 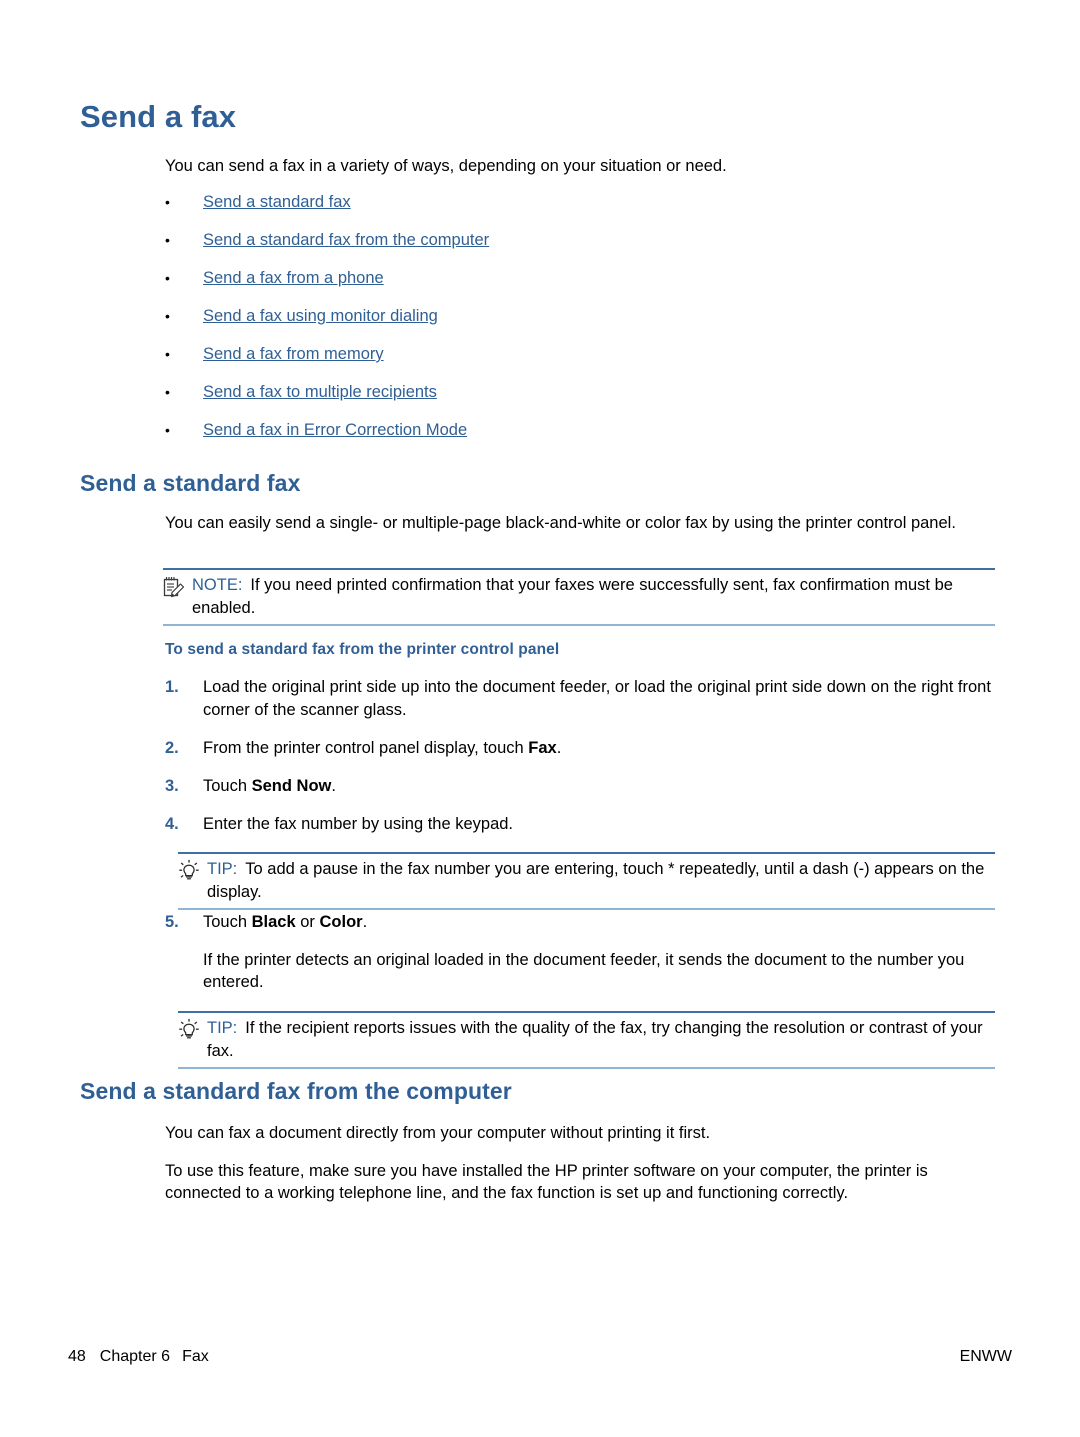 What do you see at coordinates (540, 1357) in the screenshot?
I see `page-footer: 48 Chapter 6 Fax ENWW` at bounding box center [540, 1357].